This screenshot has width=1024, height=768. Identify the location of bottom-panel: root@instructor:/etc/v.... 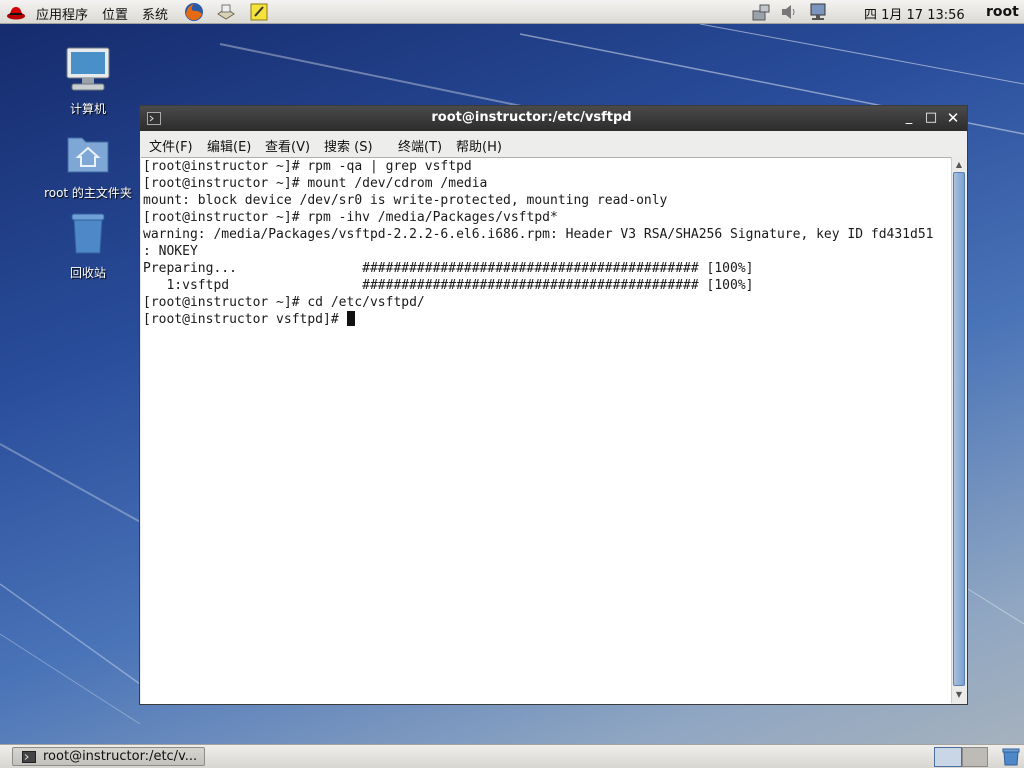
(512, 756).